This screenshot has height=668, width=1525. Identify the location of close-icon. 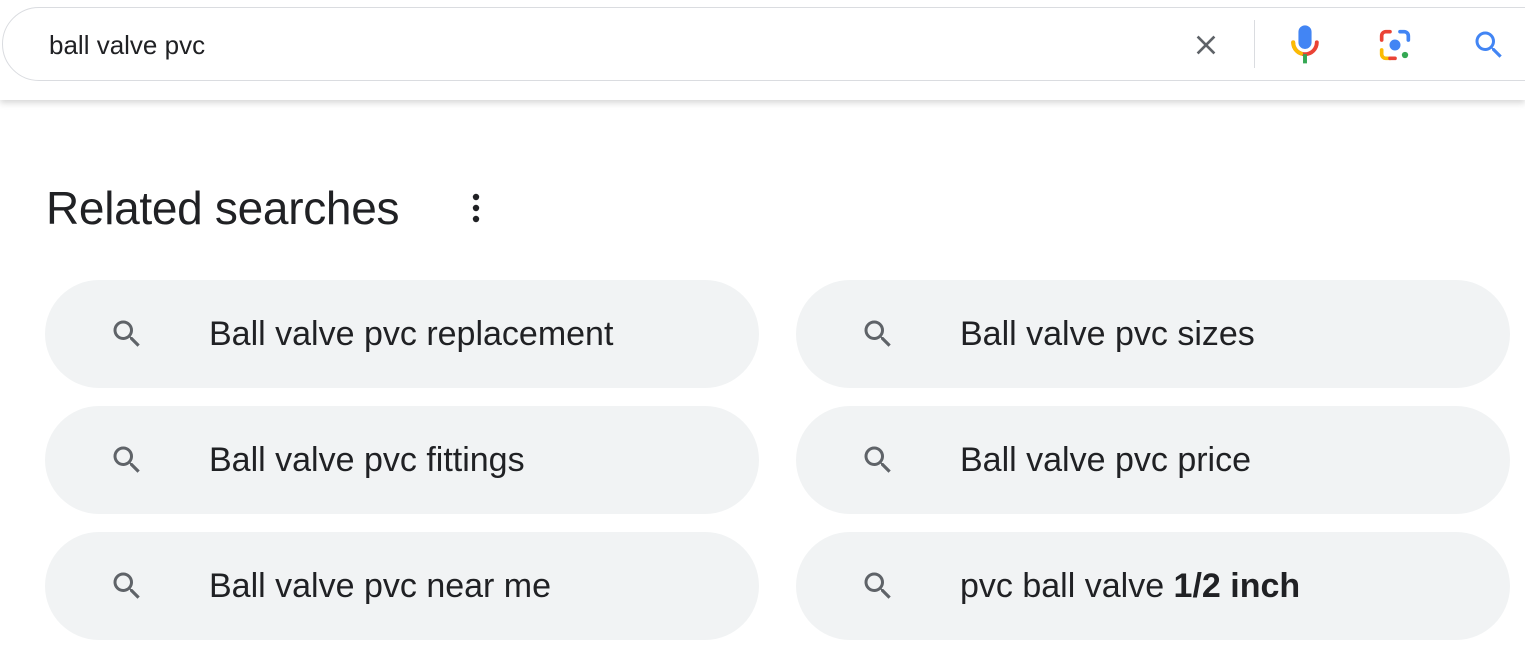
(1206, 45).